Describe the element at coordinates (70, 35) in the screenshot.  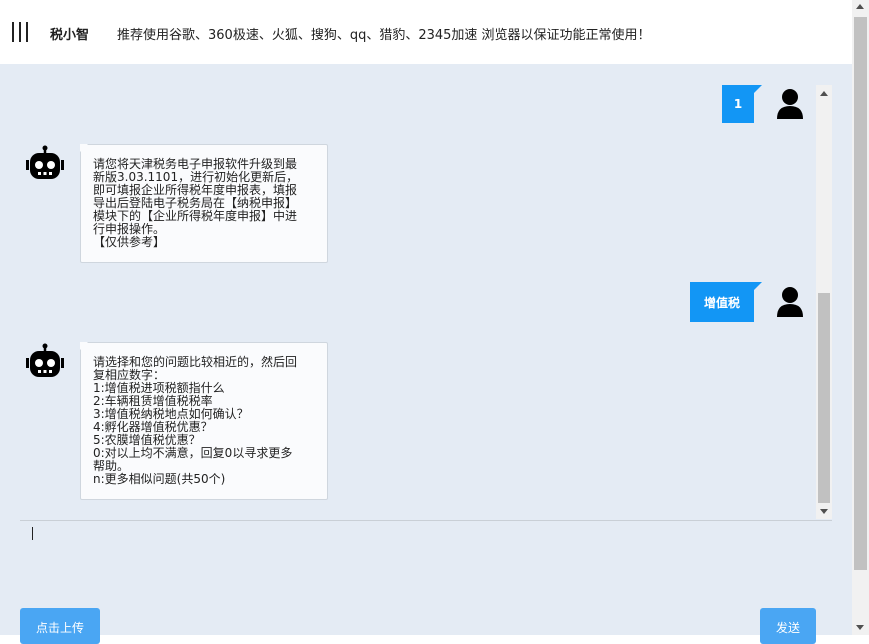
I see `app-title: 税小智` at that location.